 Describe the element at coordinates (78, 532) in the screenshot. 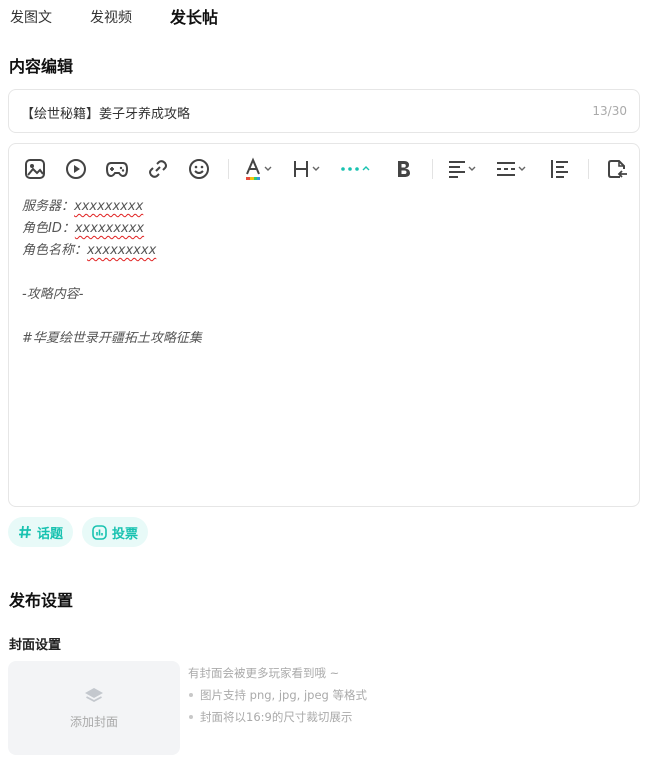

I see `post-extras: 话题 投票` at that location.